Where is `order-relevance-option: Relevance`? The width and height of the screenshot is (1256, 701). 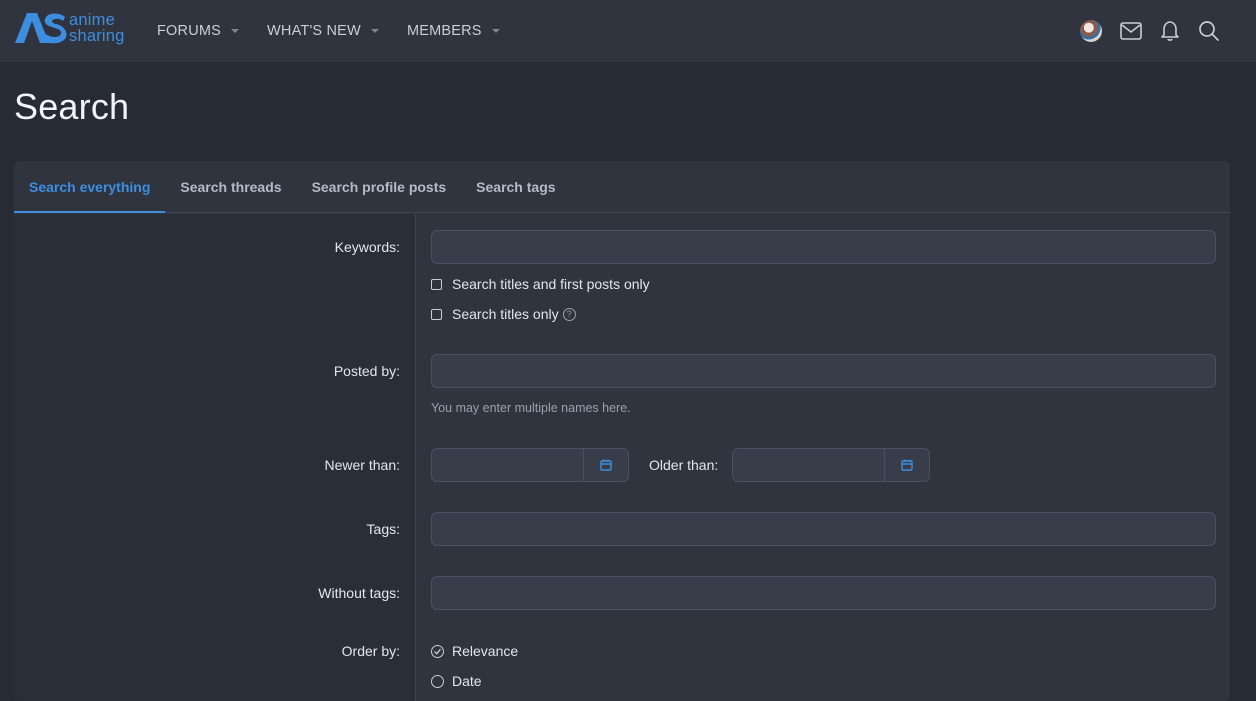 order-relevance-option: Relevance is located at coordinates (474, 651).